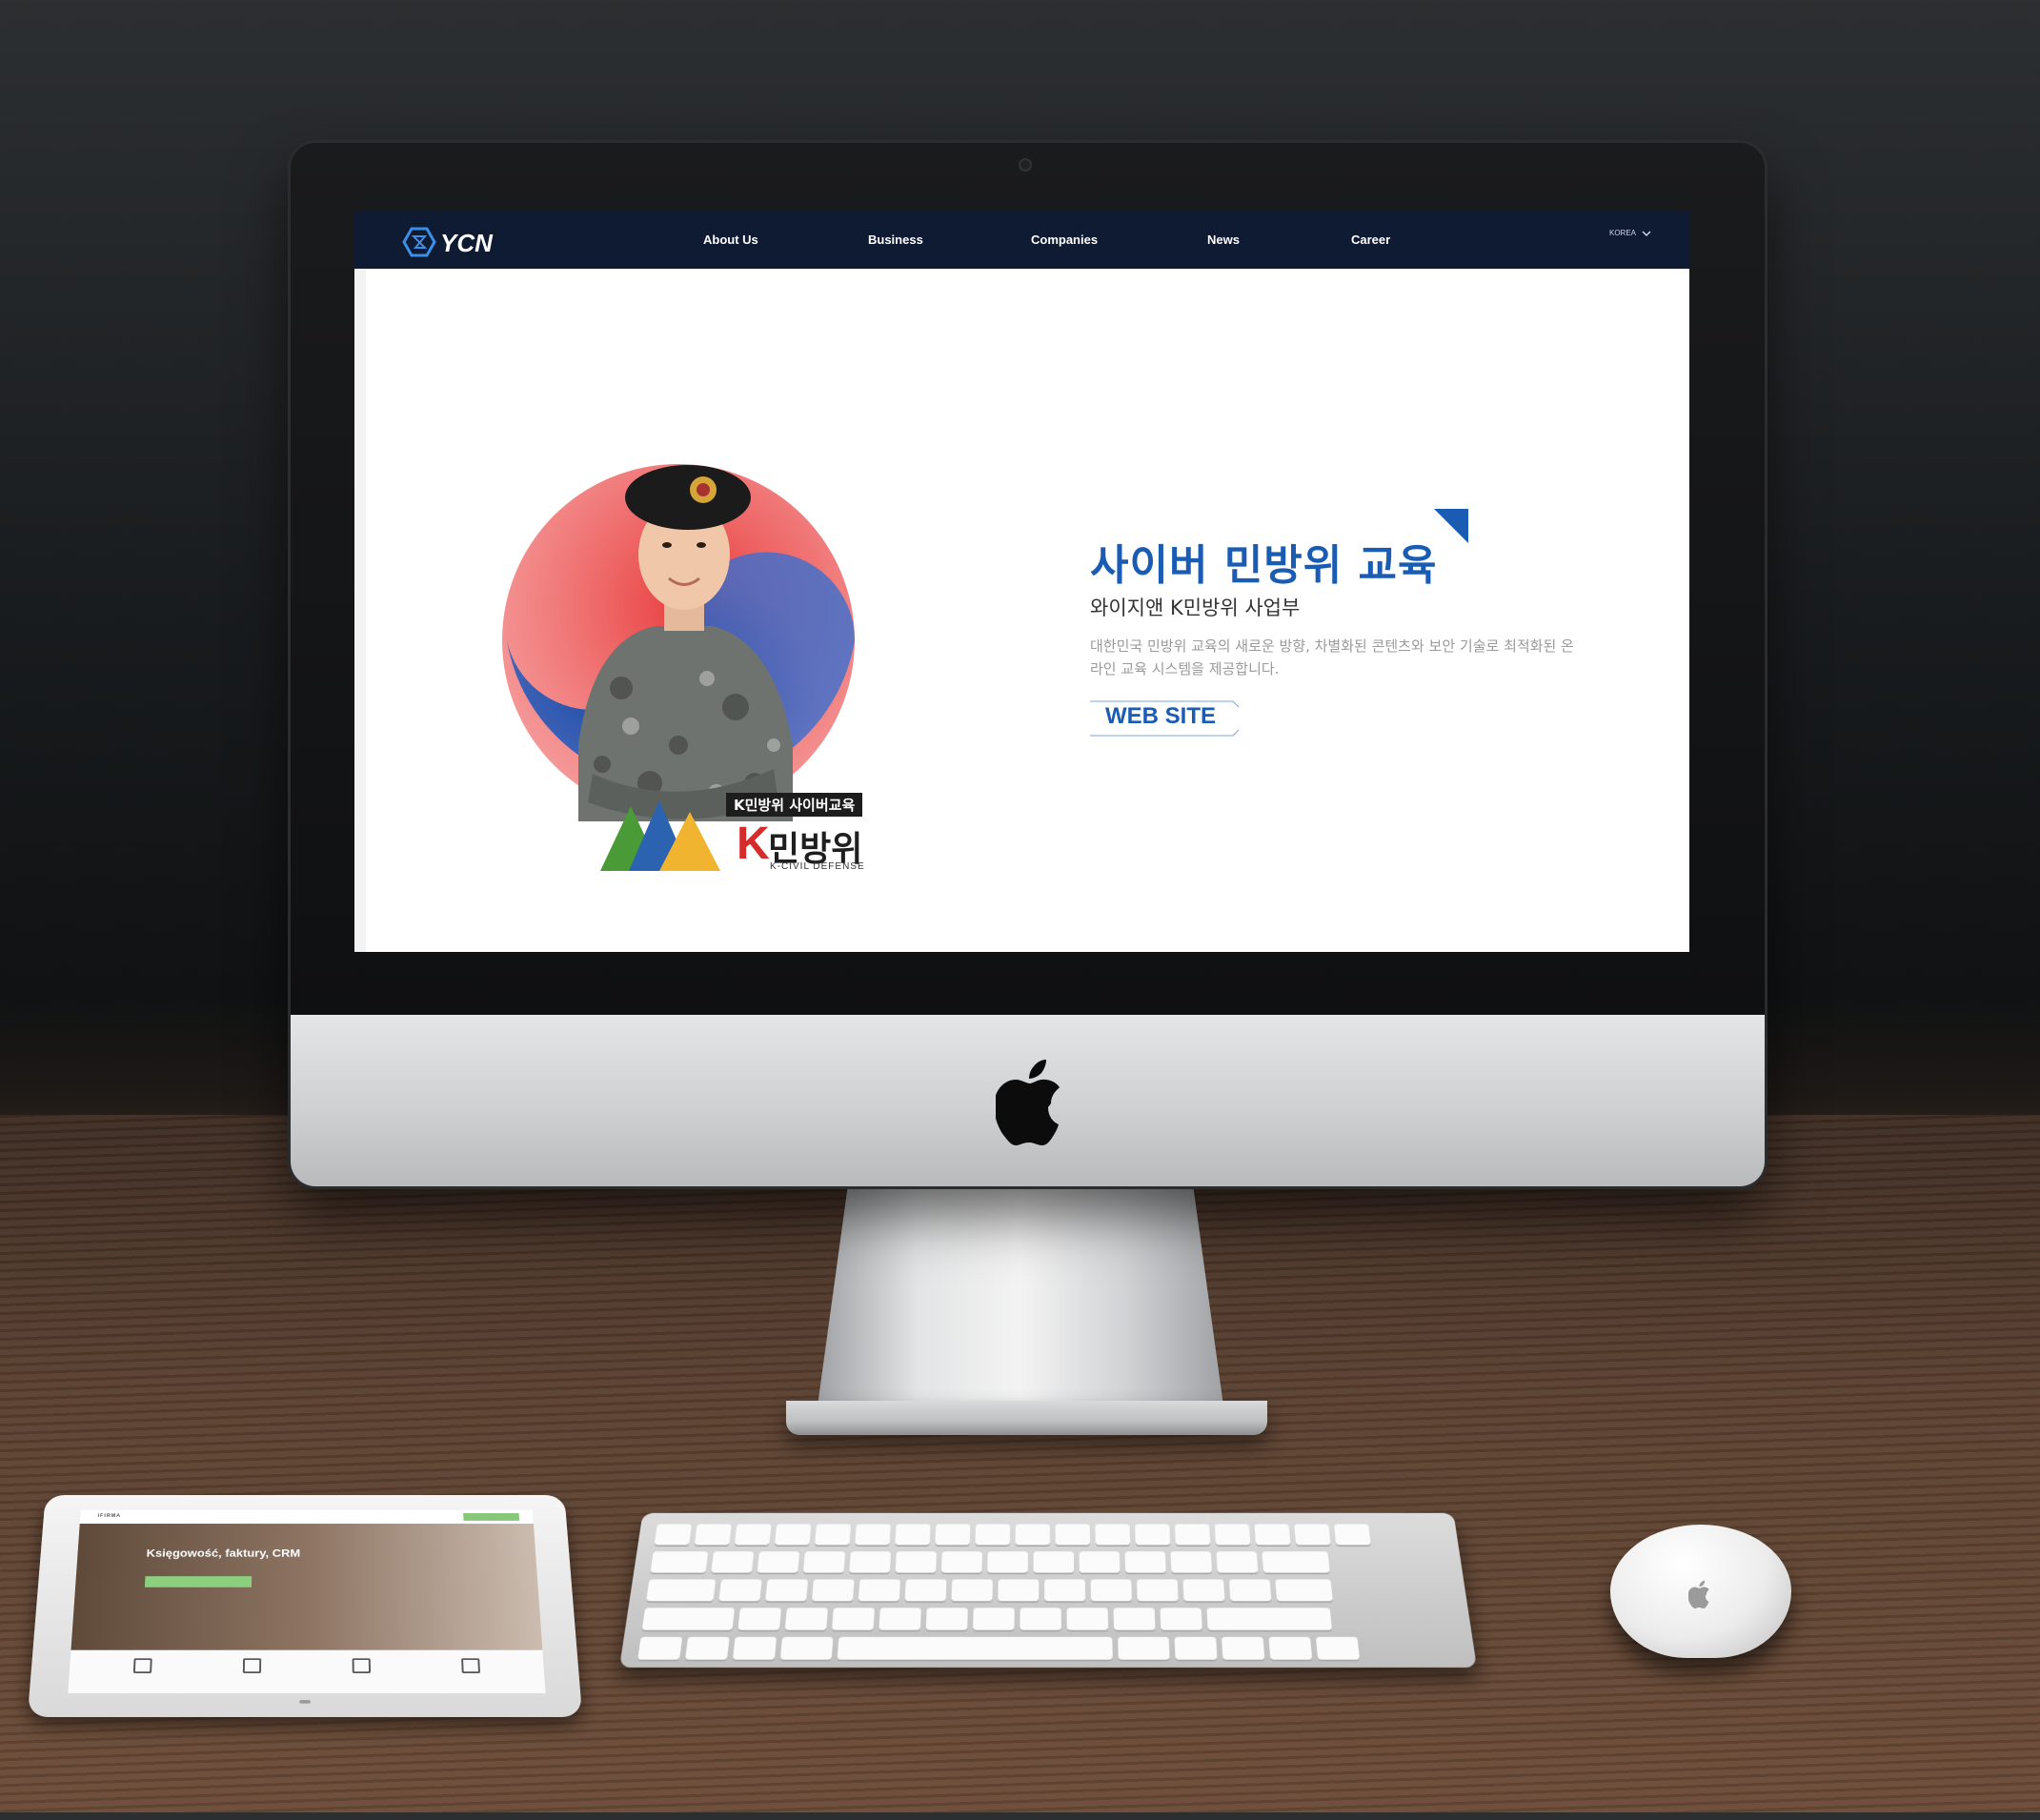 The width and height of the screenshot is (2040, 1820). I want to click on ipad-screen: IFIRMA Księgowość, faktury, CRM, so click(307, 1602).